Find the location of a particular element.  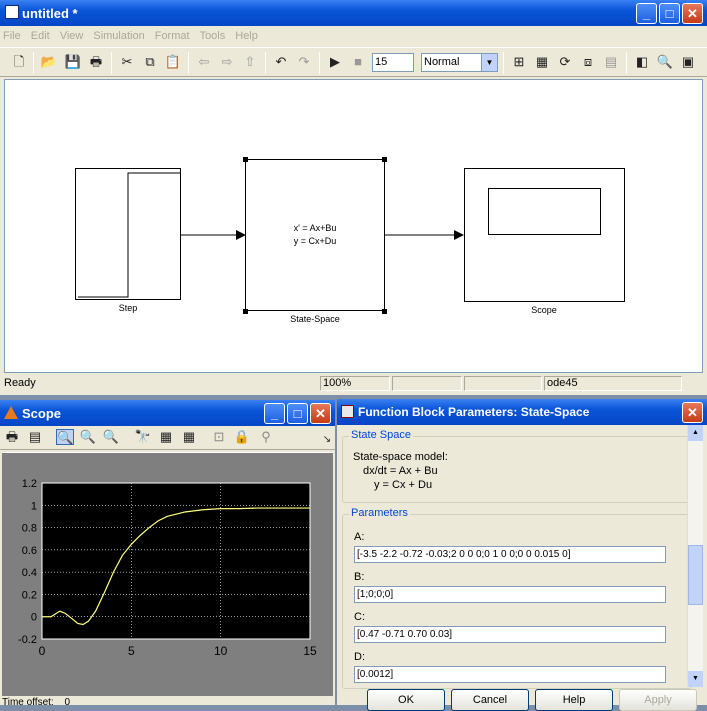

dock-arrow-icon: ↘ is located at coordinates (327, 440).